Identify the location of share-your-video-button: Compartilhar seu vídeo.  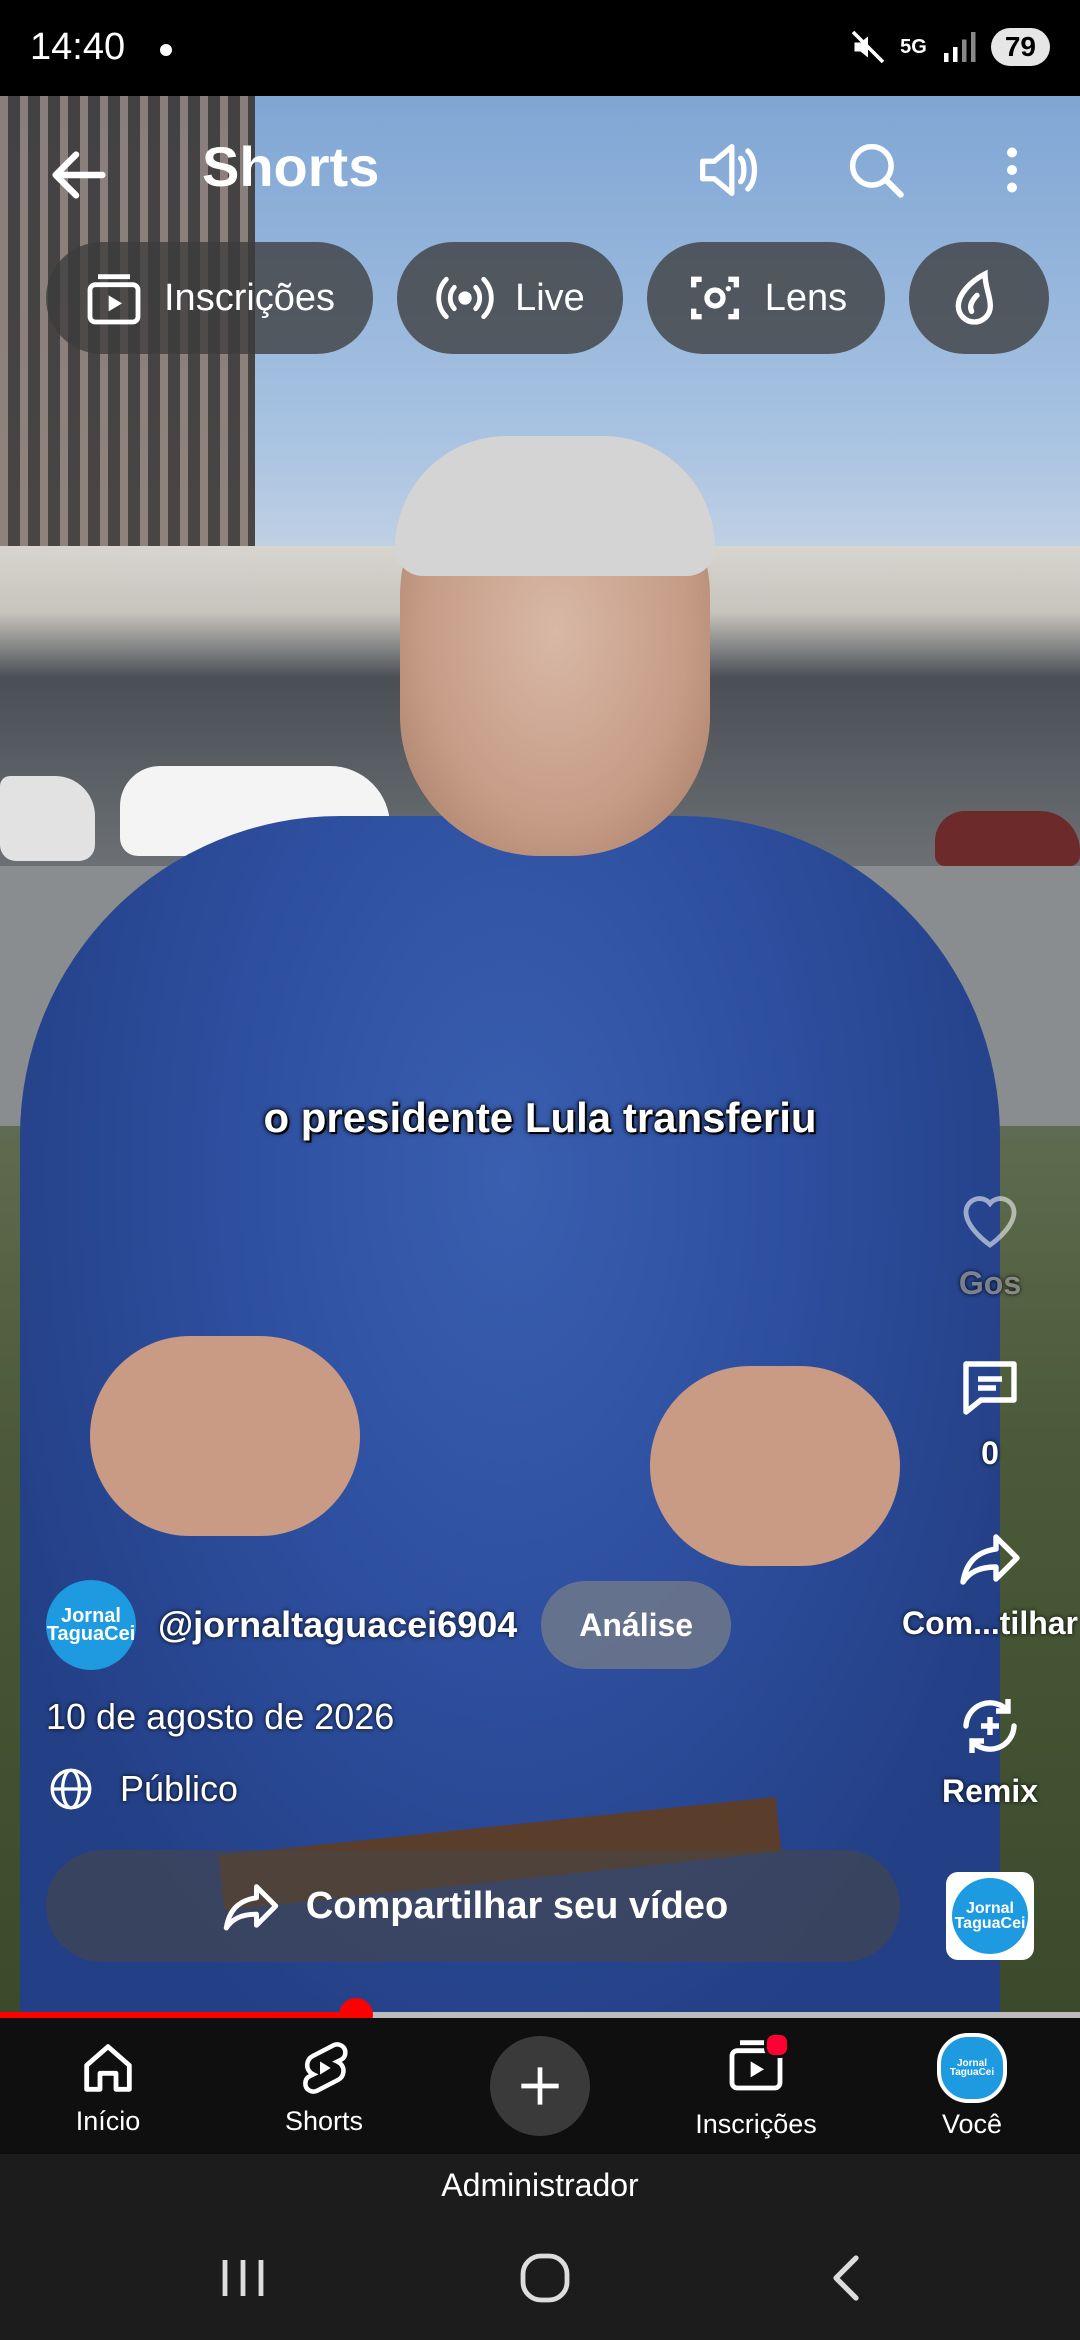
(473, 1906).